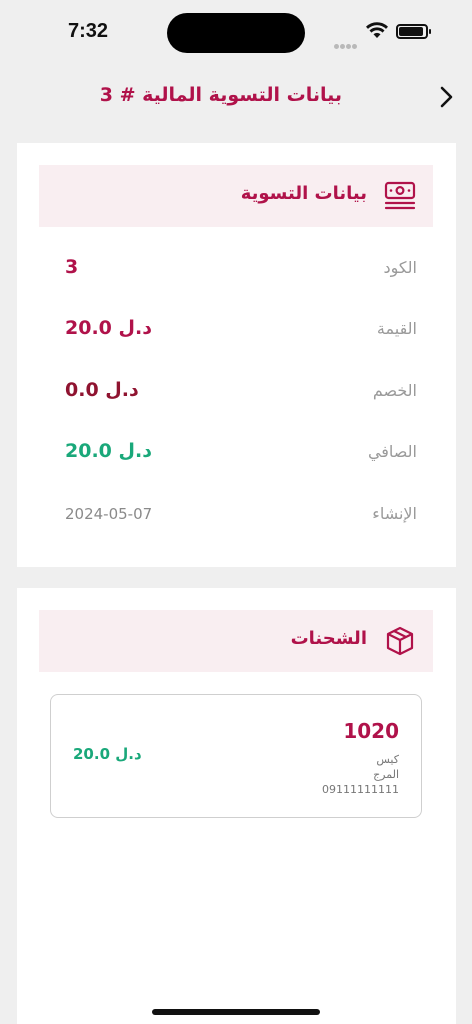  What do you see at coordinates (396, 328) in the screenshot?
I see `row-label: القيمة` at bounding box center [396, 328].